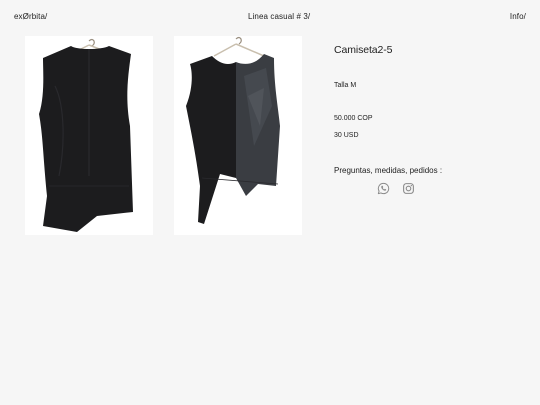 The height and width of the screenshot is (405, 540). I want to click on product-title: Camiseta2-5, so click(363, 50).